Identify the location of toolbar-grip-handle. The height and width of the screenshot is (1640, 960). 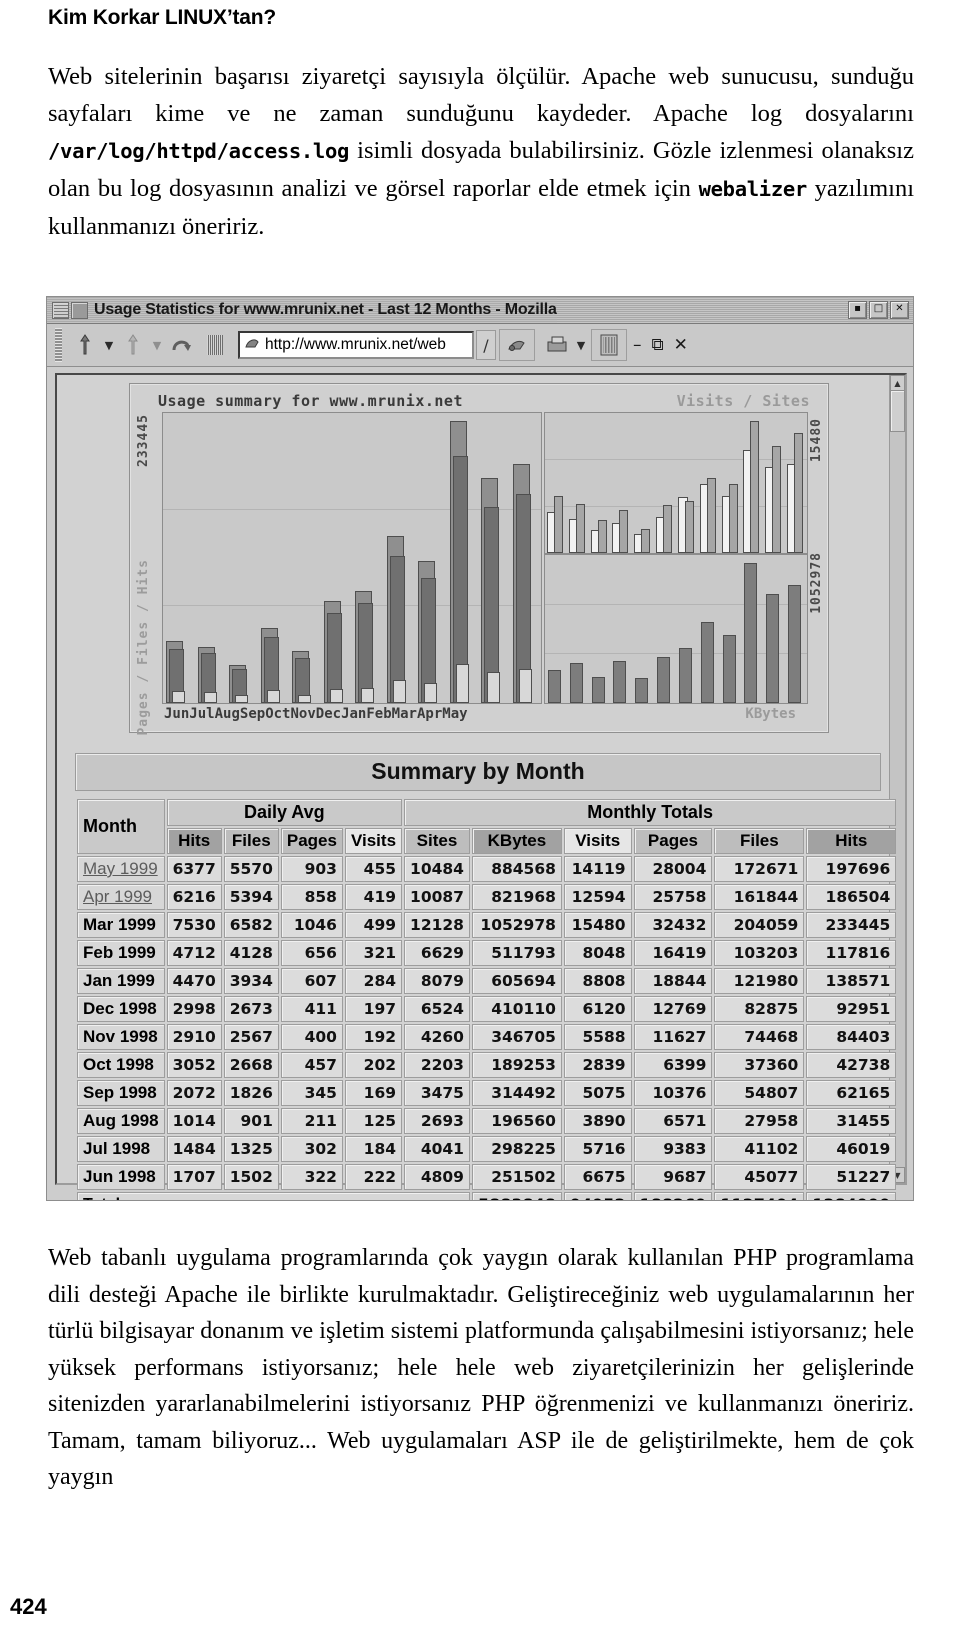
(58, 345).